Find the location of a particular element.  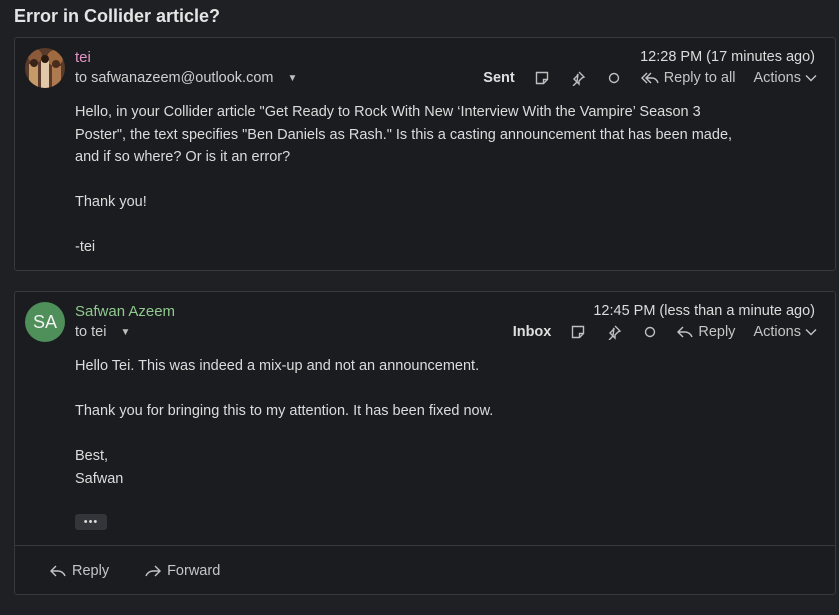

avatar is located at coordinates (45, 68).